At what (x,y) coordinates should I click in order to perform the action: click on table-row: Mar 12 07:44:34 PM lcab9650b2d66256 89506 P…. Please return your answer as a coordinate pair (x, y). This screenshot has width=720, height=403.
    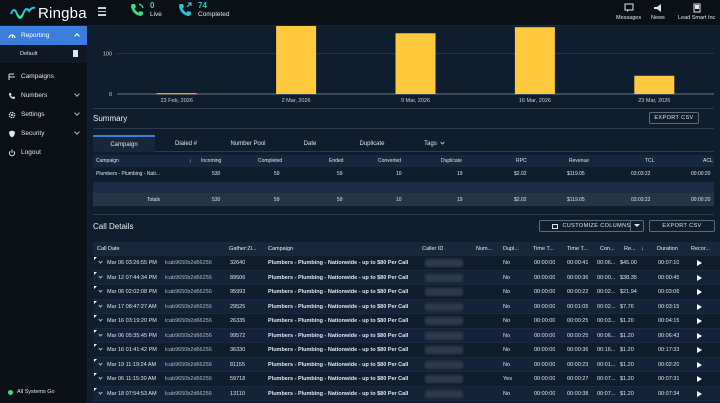
    Looking at the image, I should click on (406, 277).